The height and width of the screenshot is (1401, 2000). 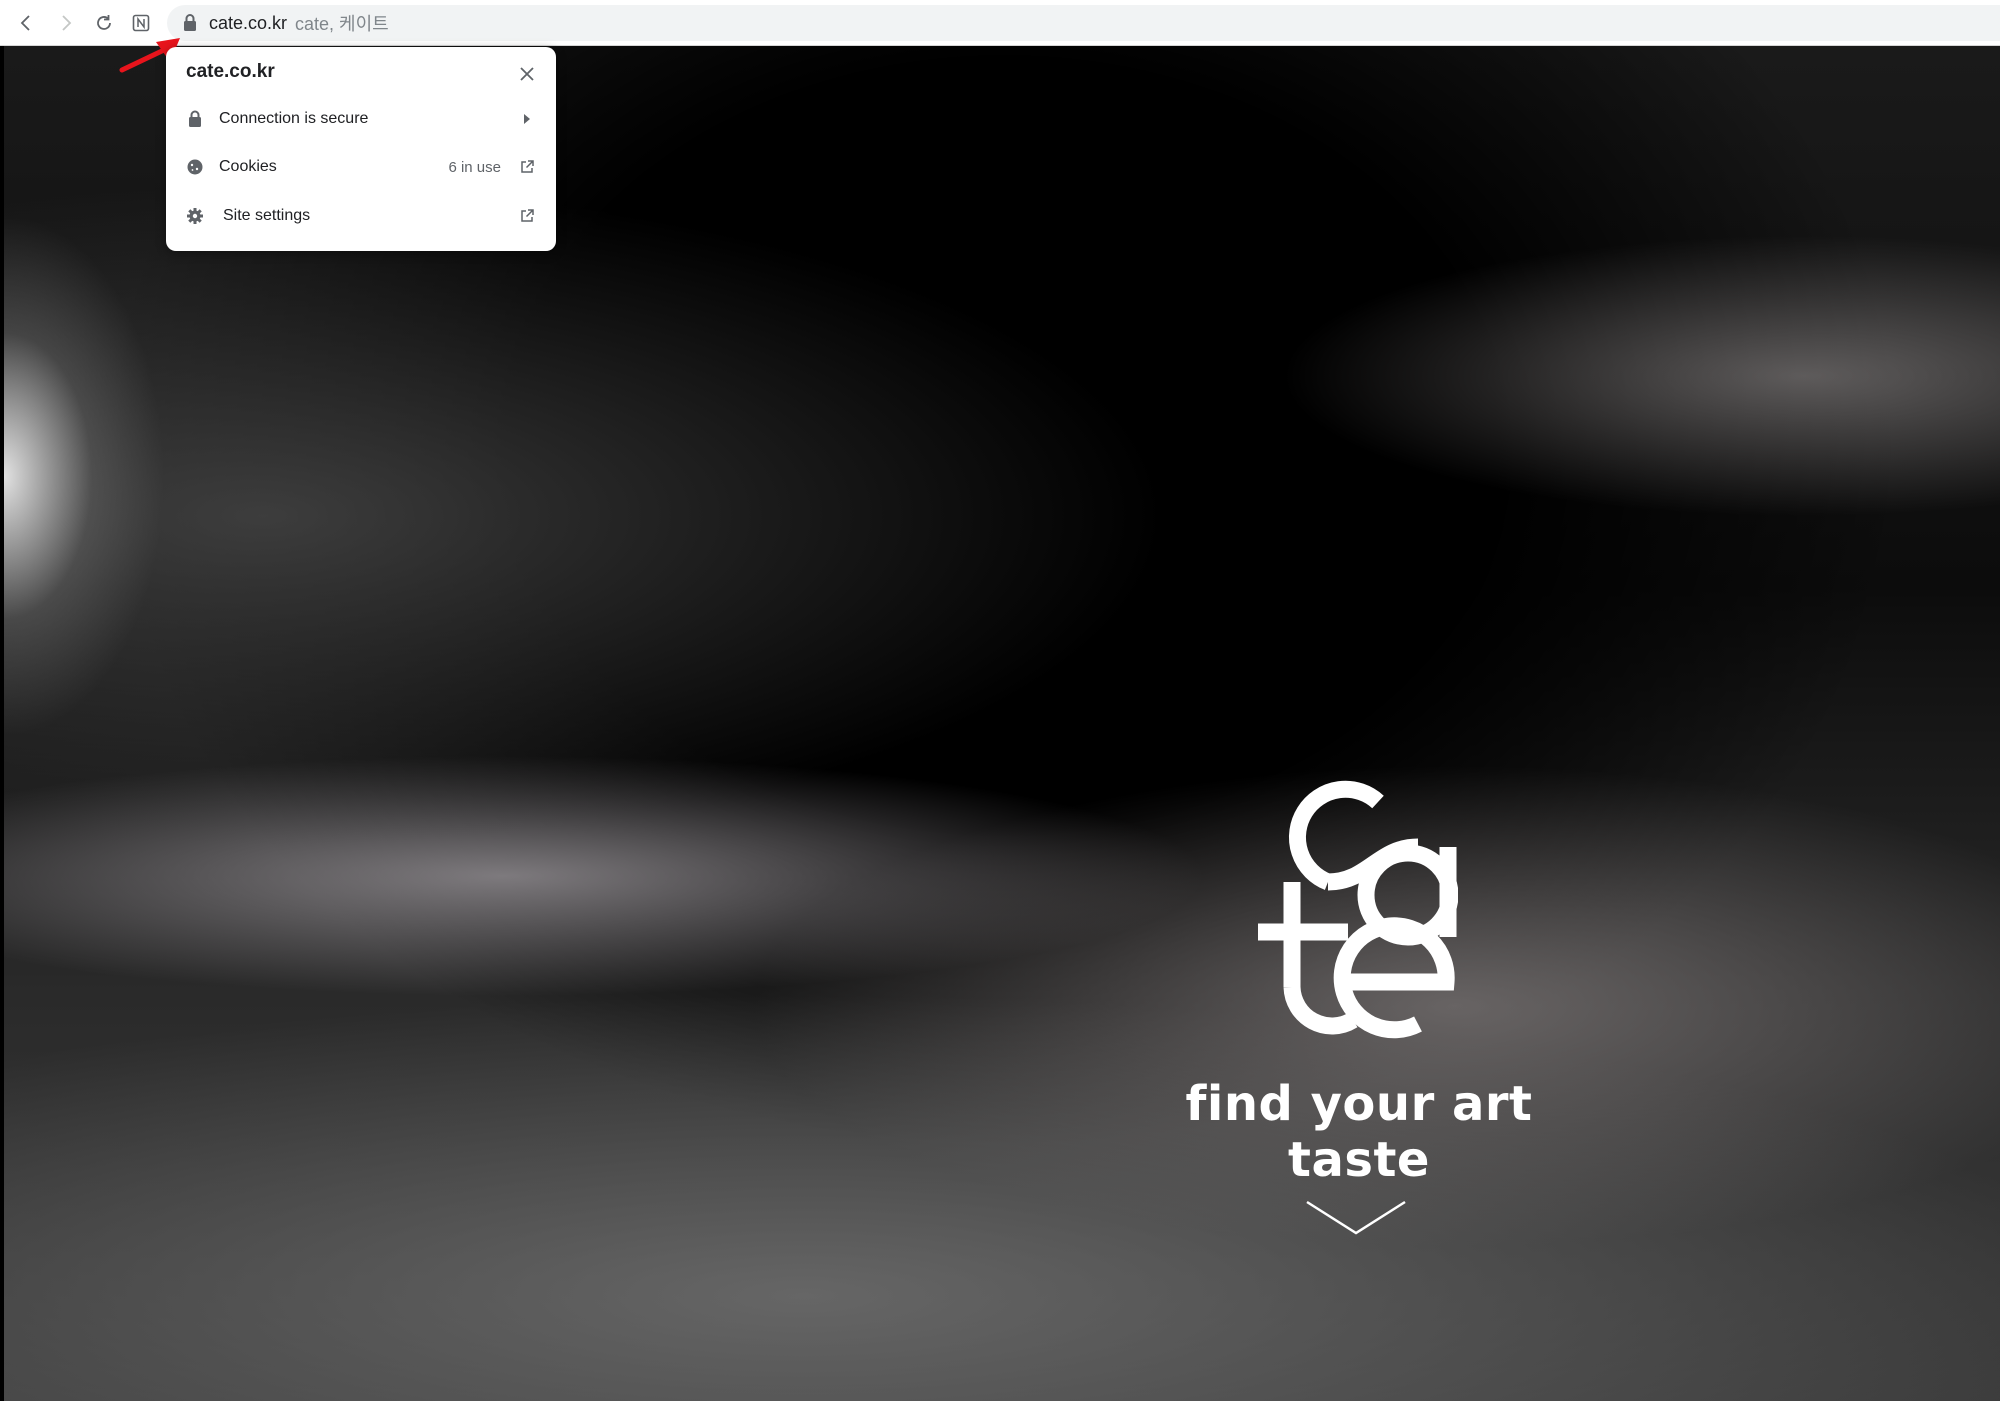 What do you see at coordinates (1356, 1218) in the screenshot?
I see `chevron-down-icon` at bounding box center [1356, 1218].